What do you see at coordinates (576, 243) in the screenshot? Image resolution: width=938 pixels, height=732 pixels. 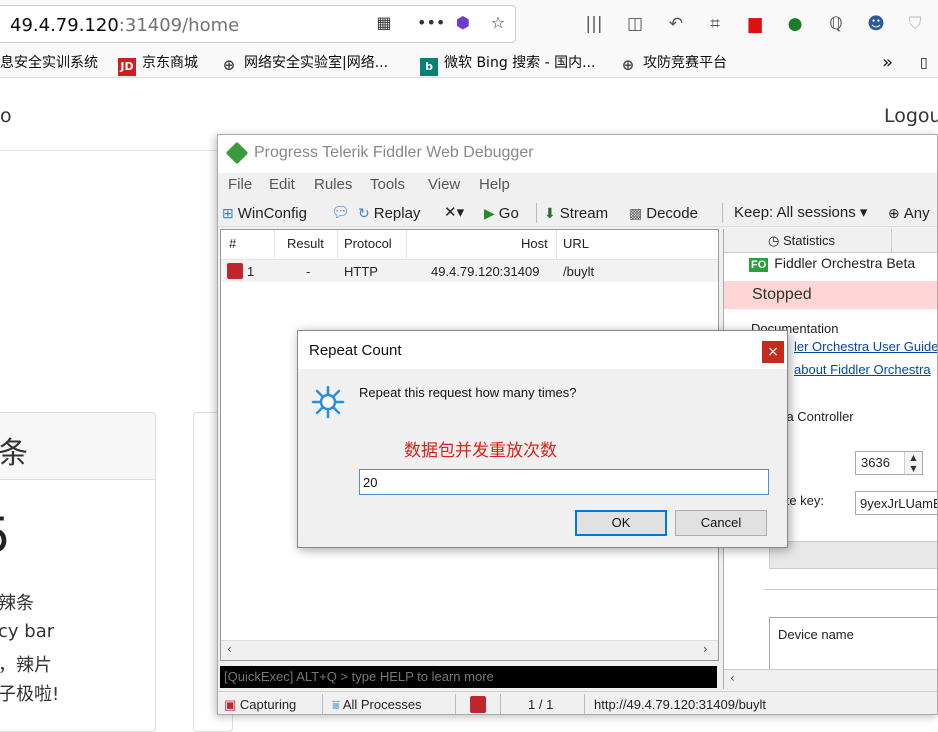 I see `column-header-url: URL` at bounding box center [576, 243].